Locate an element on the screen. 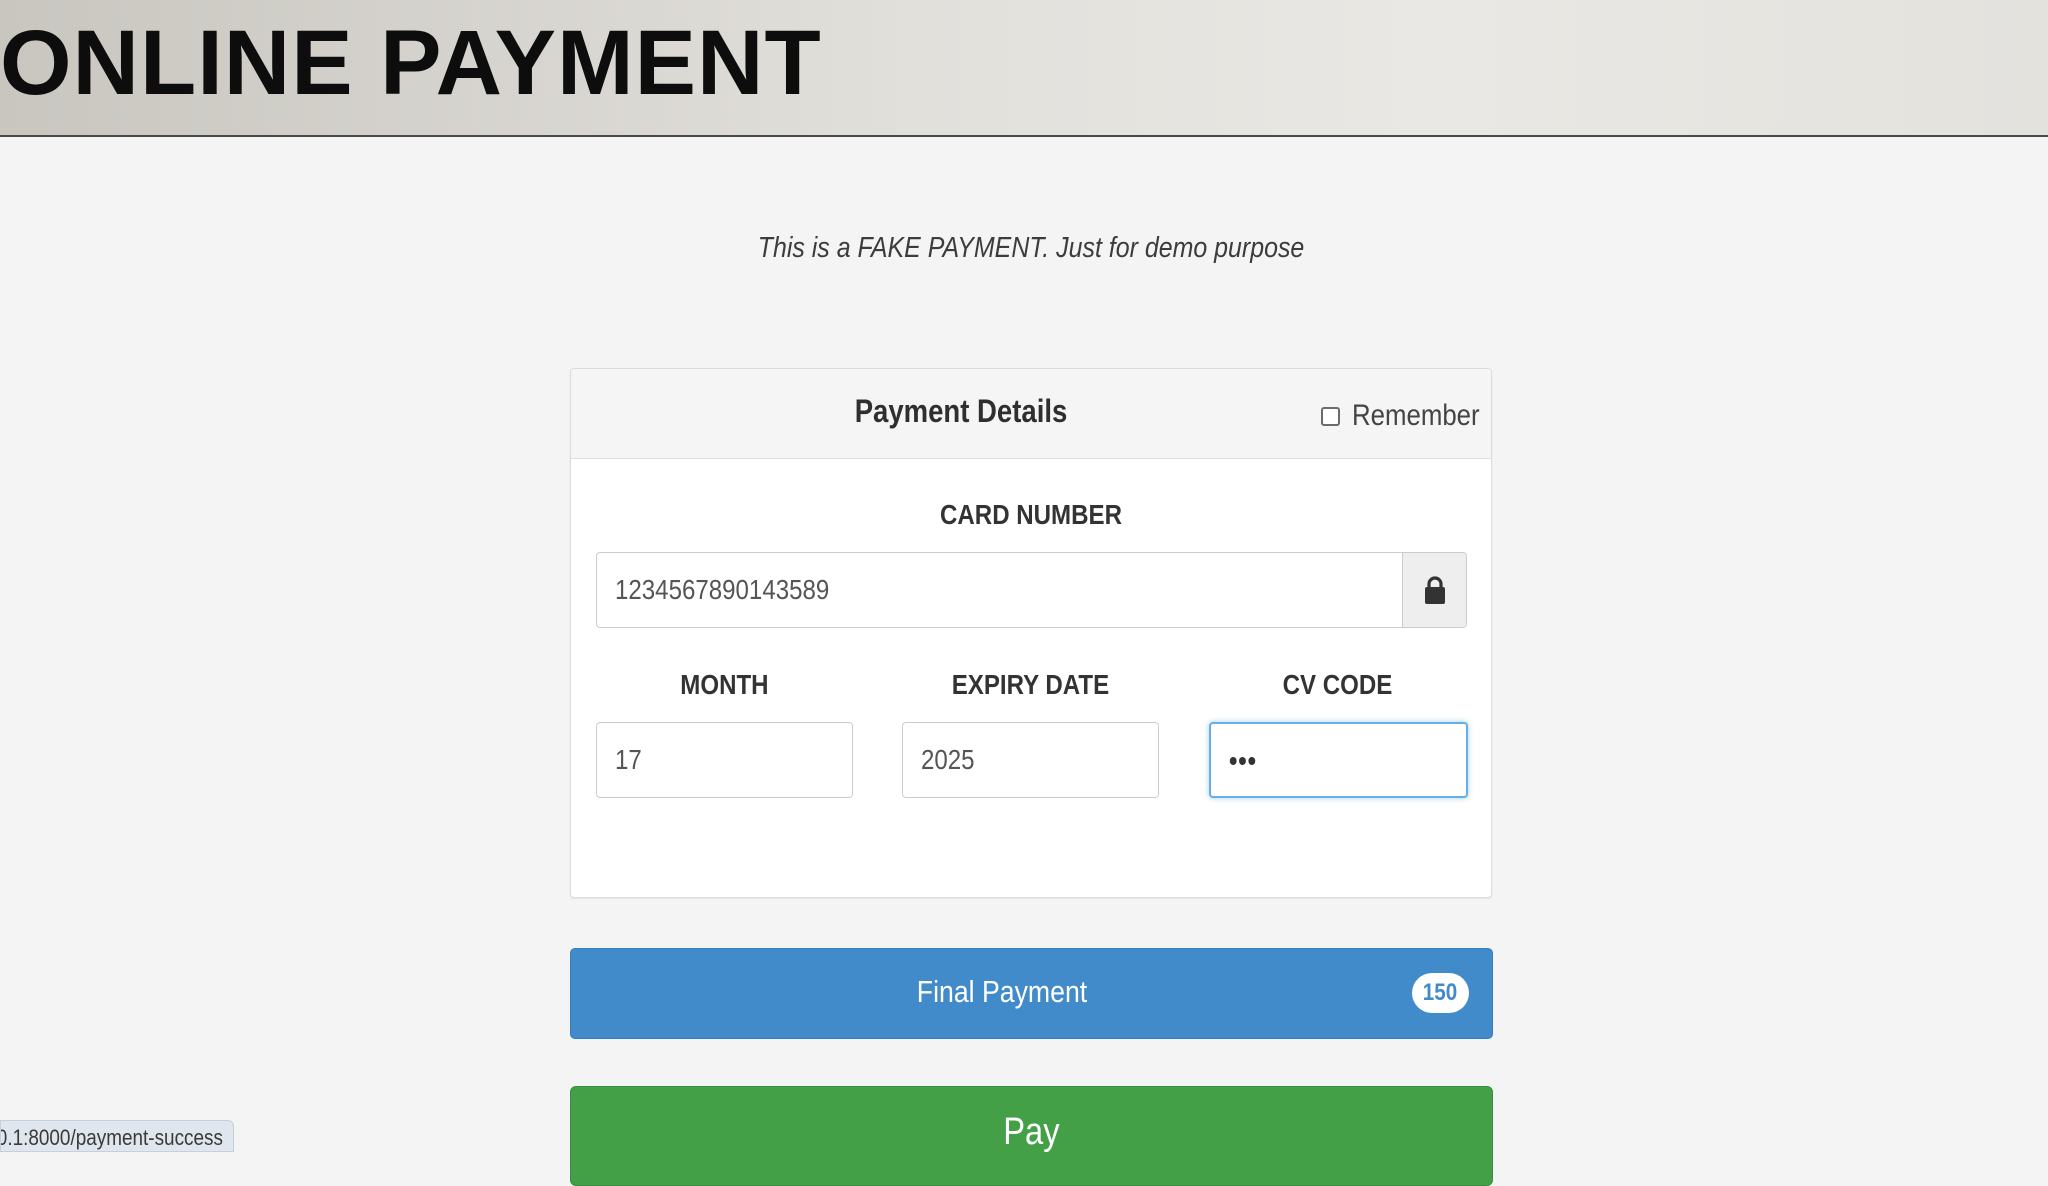  card-number-label: CARD NUMBER is located at coordinates (1031, 514).